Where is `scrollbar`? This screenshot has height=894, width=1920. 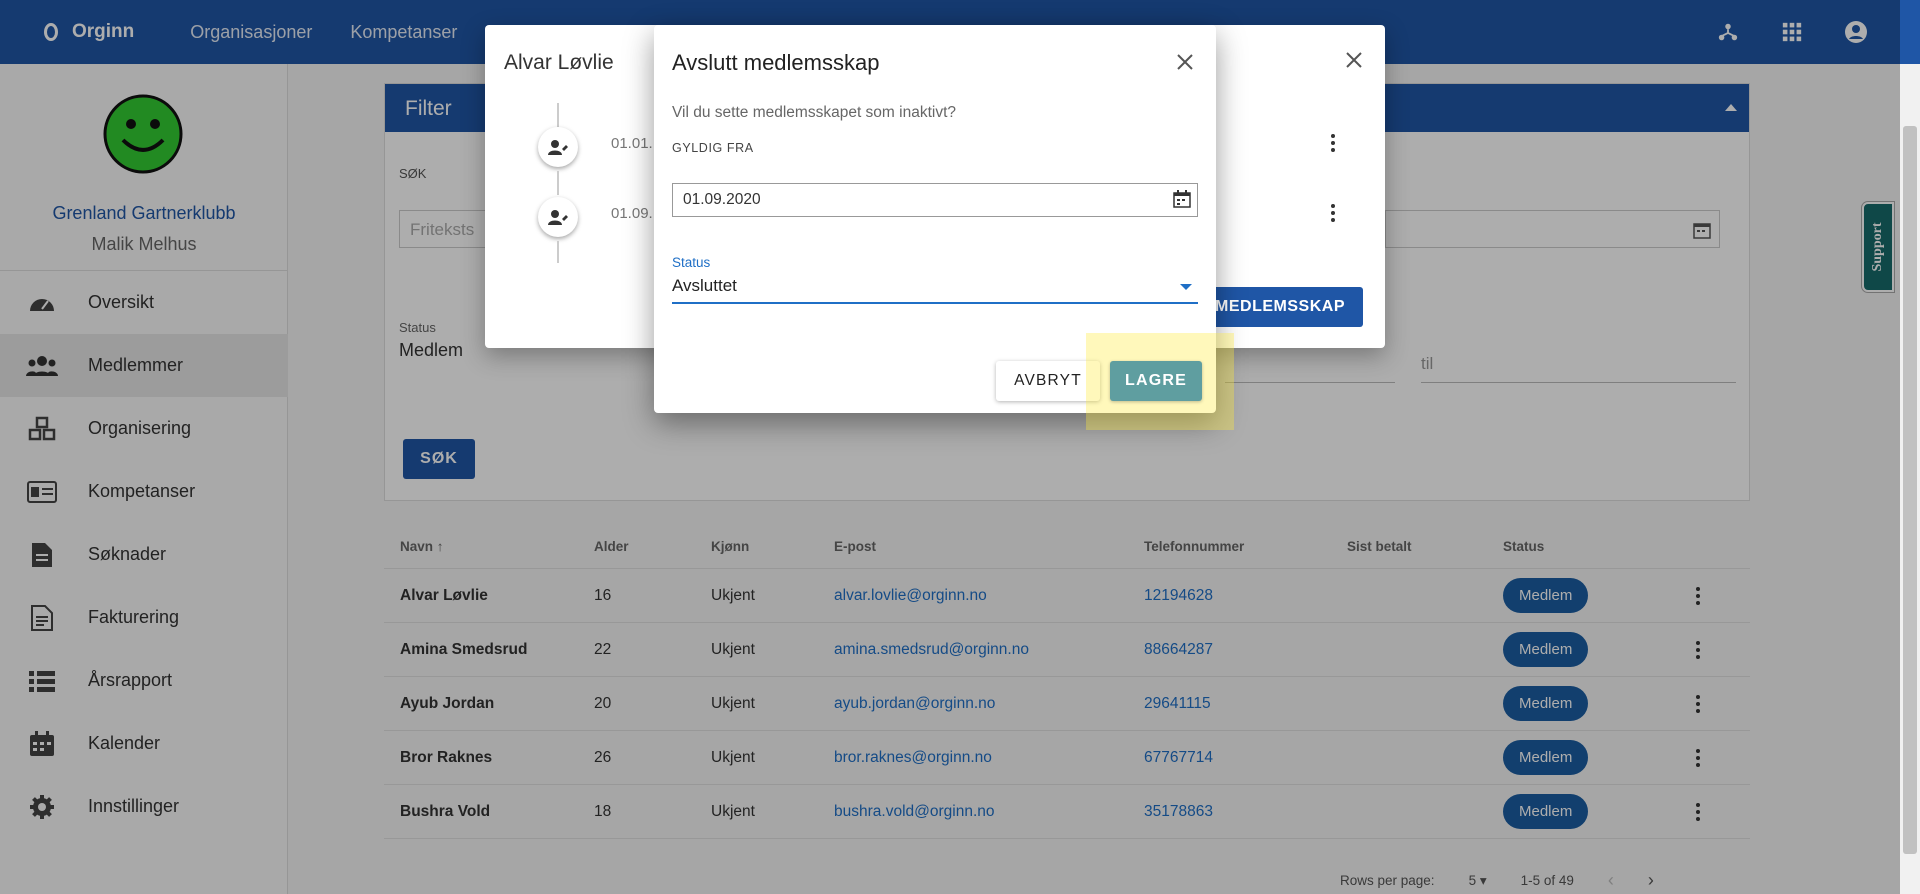 scrollbar is located at coordinates (1910, 479).